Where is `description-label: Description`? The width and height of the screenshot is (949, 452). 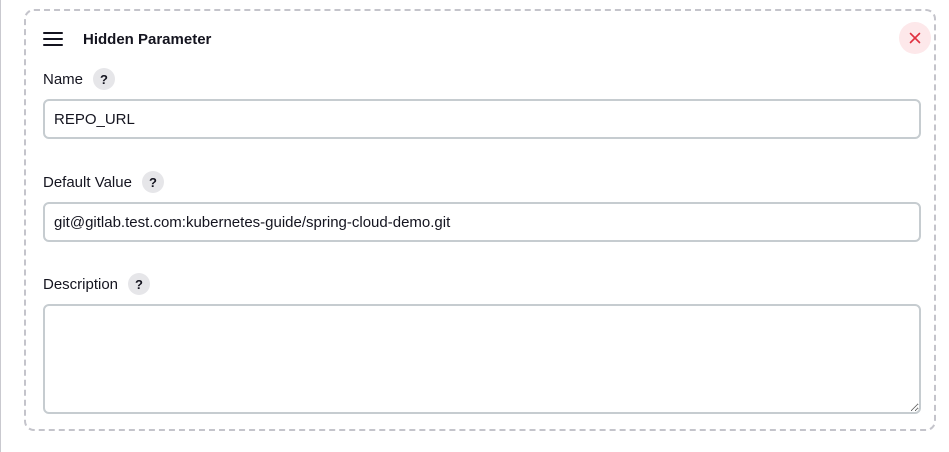 description-label: Description is located at coordinates (81, 284).